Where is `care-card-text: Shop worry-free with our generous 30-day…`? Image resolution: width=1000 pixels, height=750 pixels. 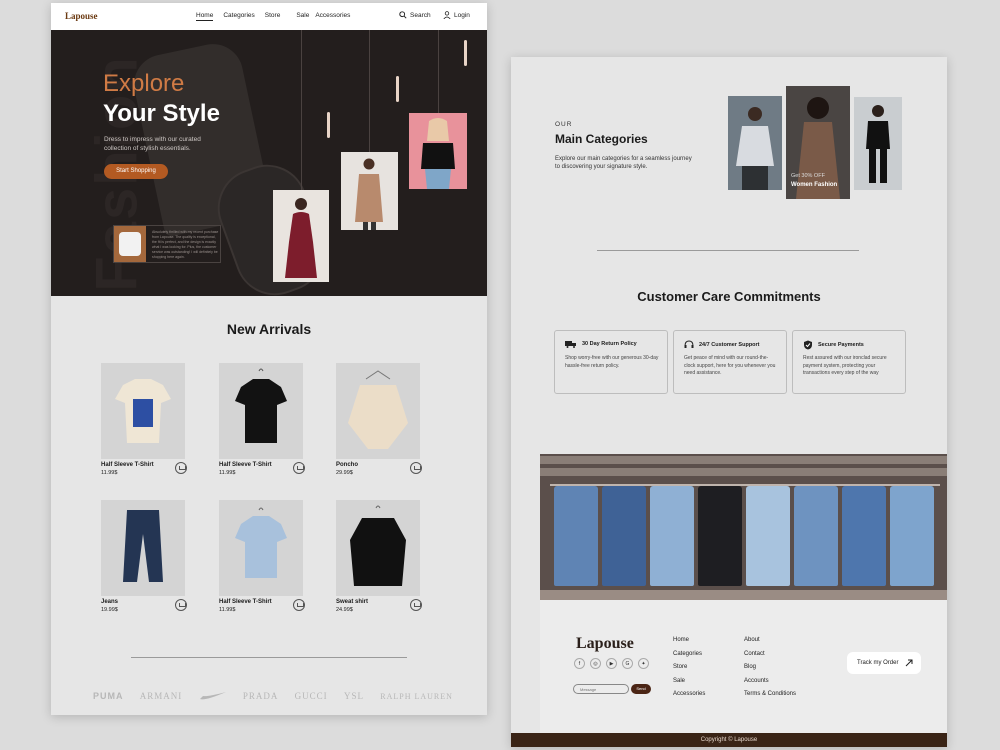
care-card-text: Shop worry-free with our generous 30-day… is located at coordinates (612, 362).